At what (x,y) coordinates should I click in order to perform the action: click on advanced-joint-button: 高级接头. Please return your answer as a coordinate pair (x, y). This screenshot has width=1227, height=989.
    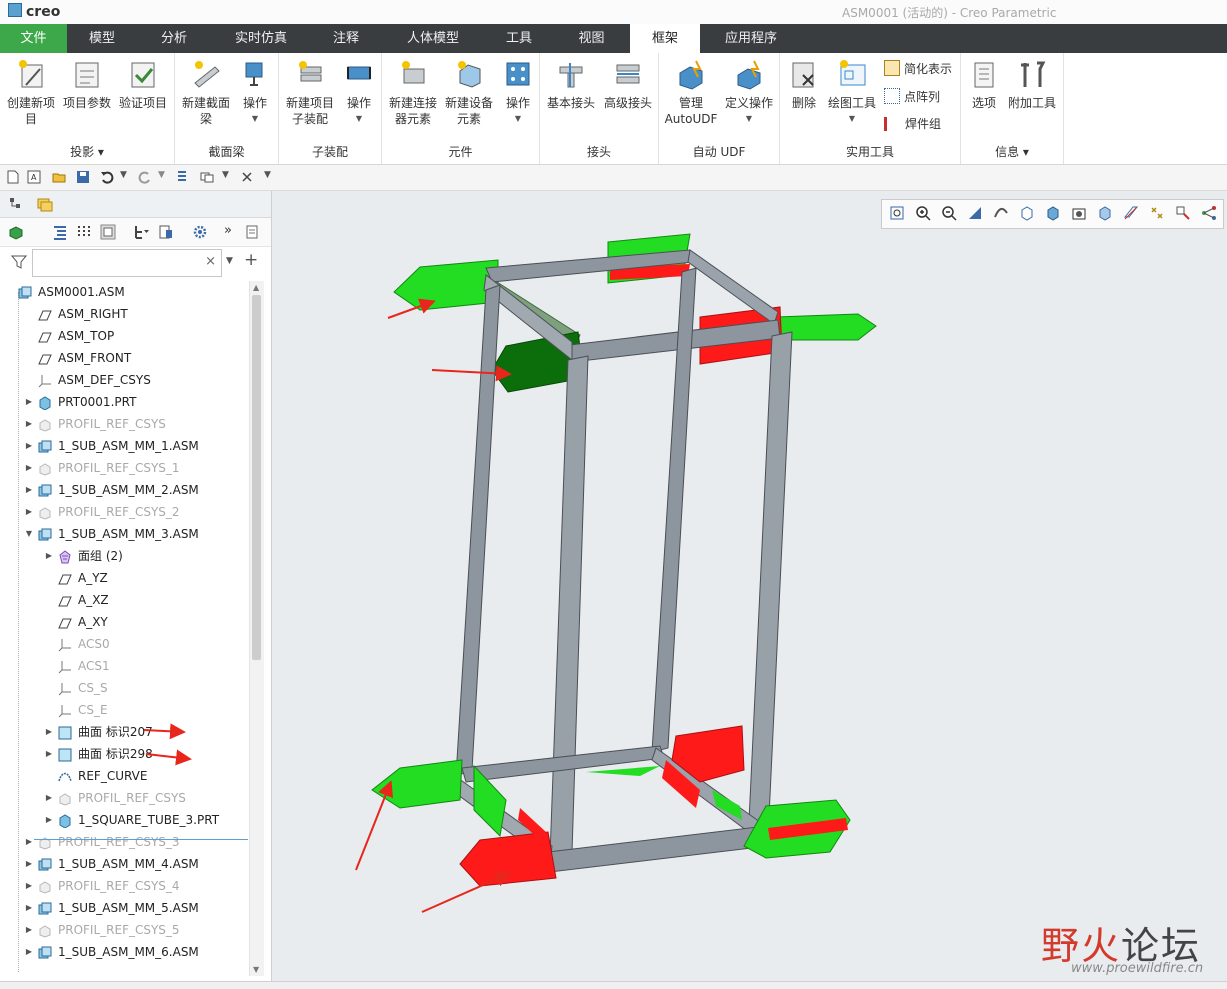
    Looking at the image, I should click on (628, 84).